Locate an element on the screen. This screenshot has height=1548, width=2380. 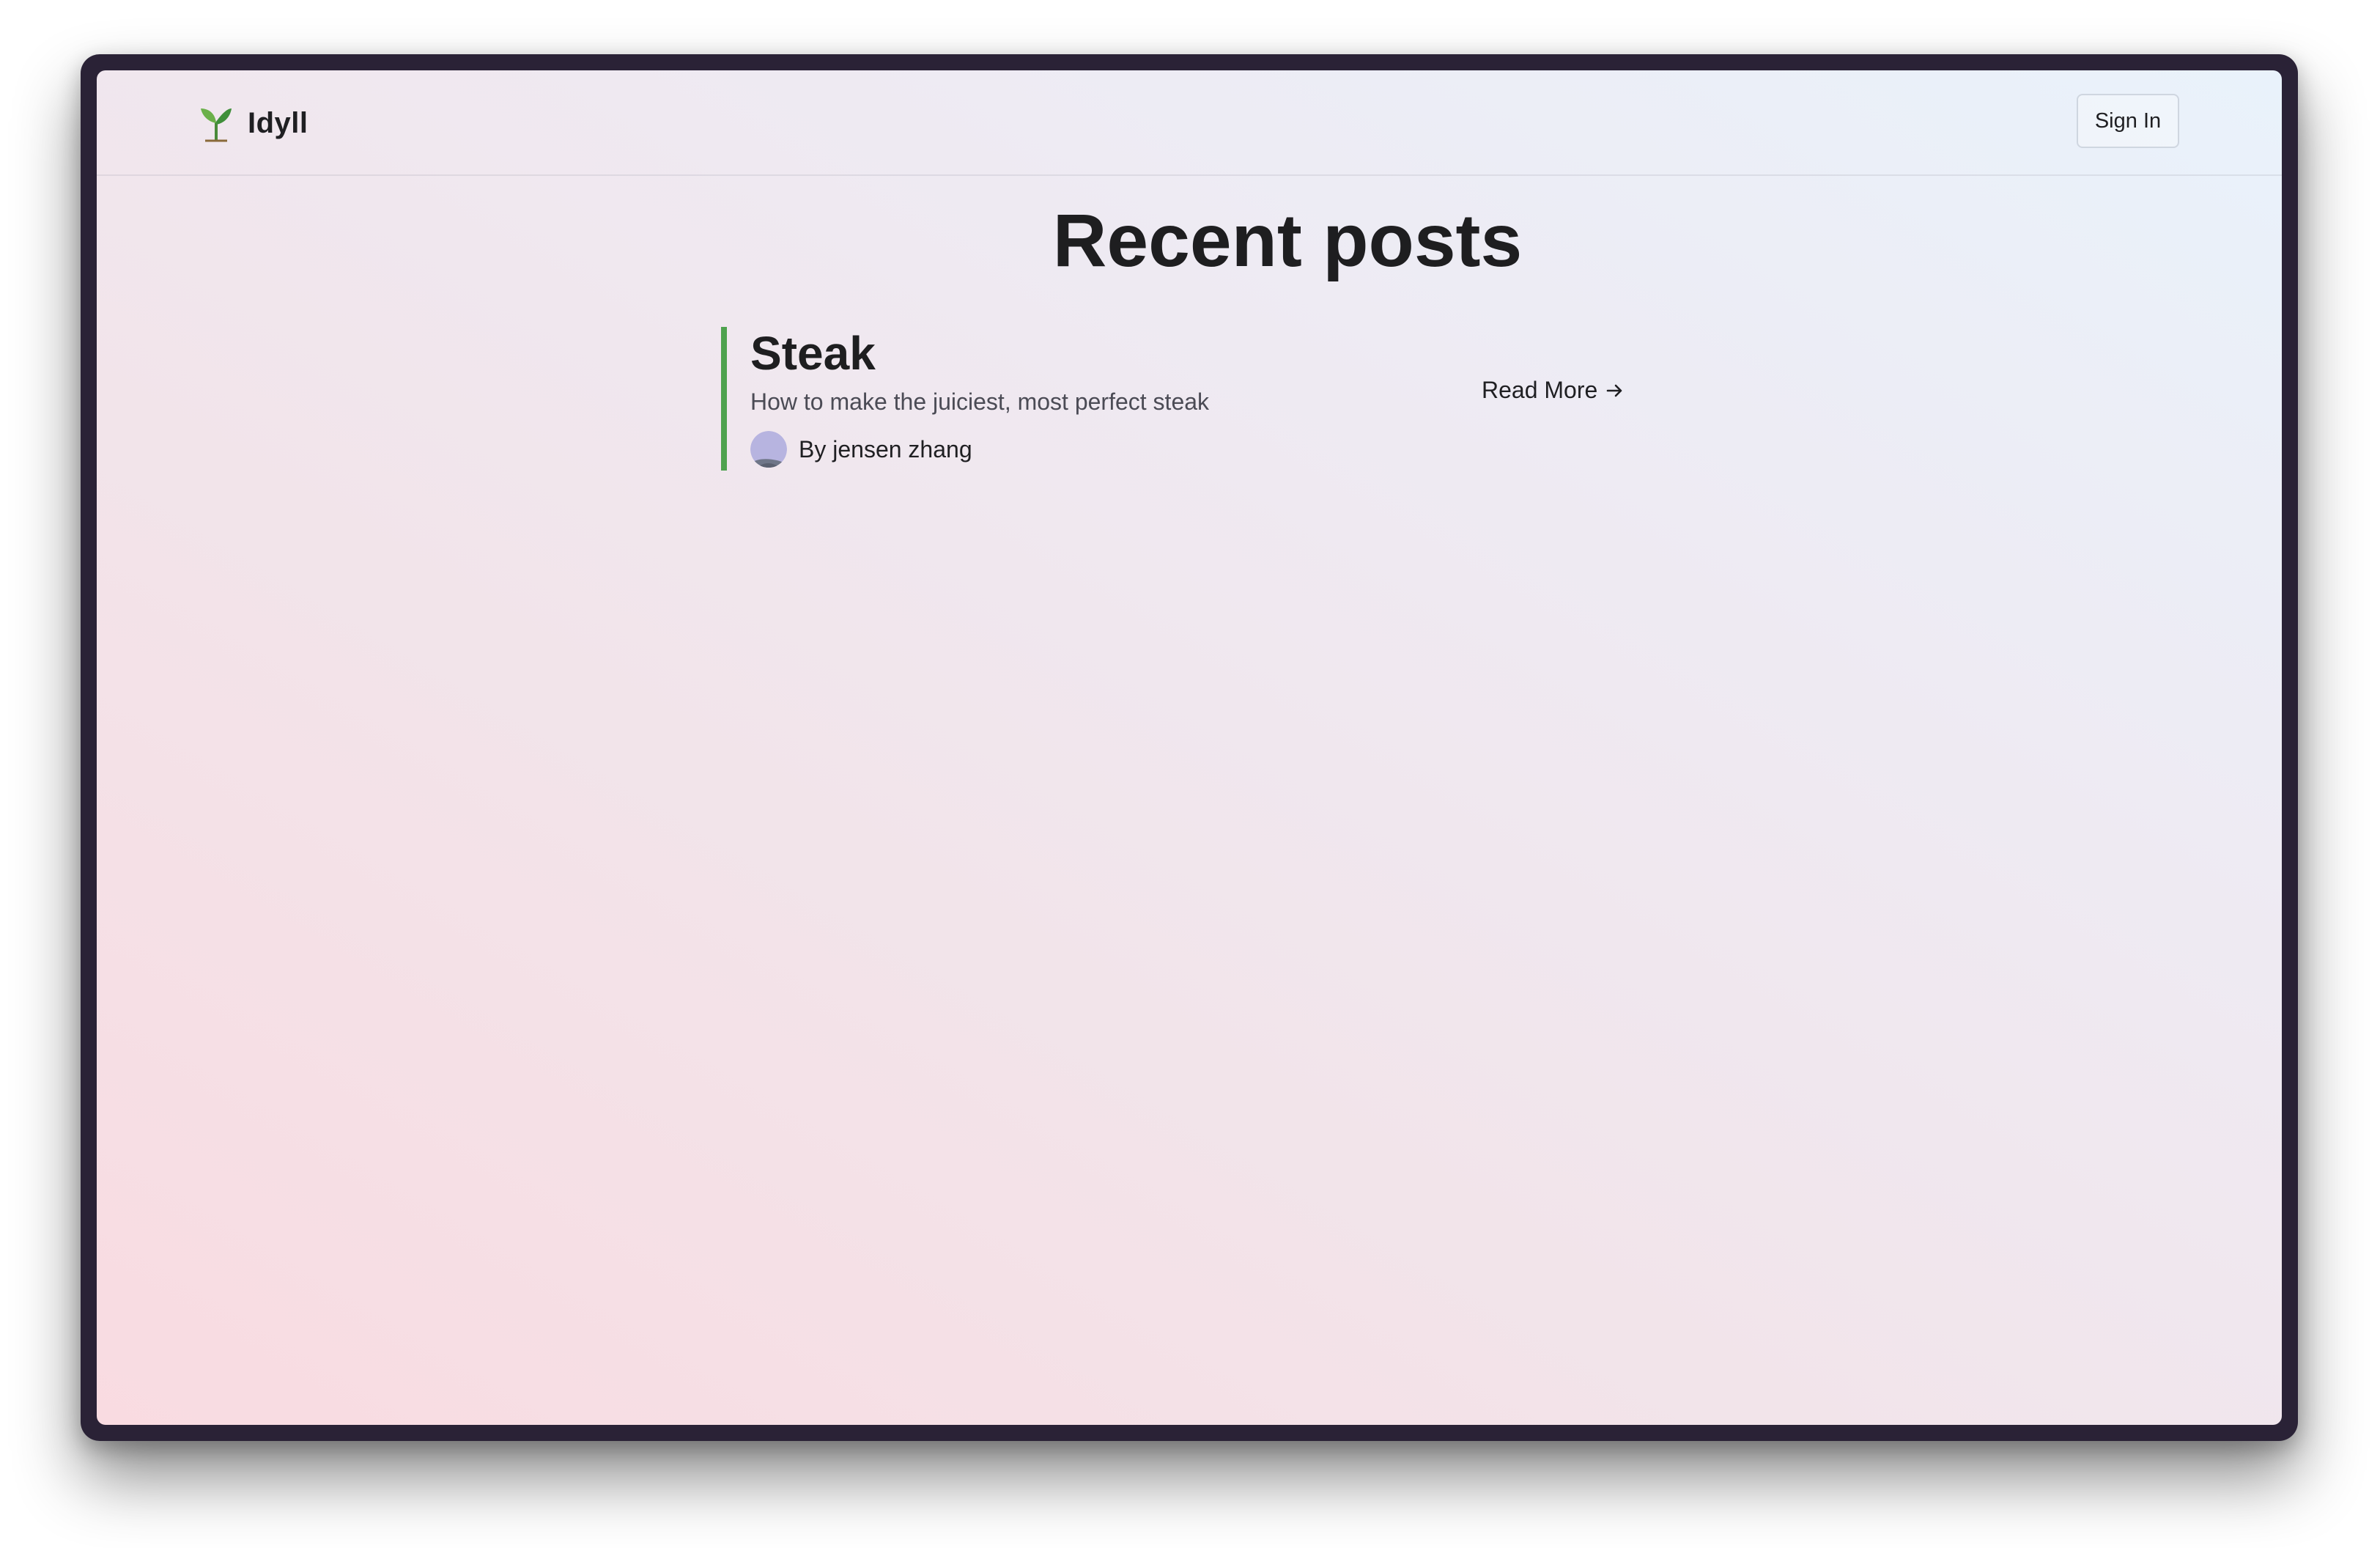
post-title: Steak is located at coordinates (813, 353).